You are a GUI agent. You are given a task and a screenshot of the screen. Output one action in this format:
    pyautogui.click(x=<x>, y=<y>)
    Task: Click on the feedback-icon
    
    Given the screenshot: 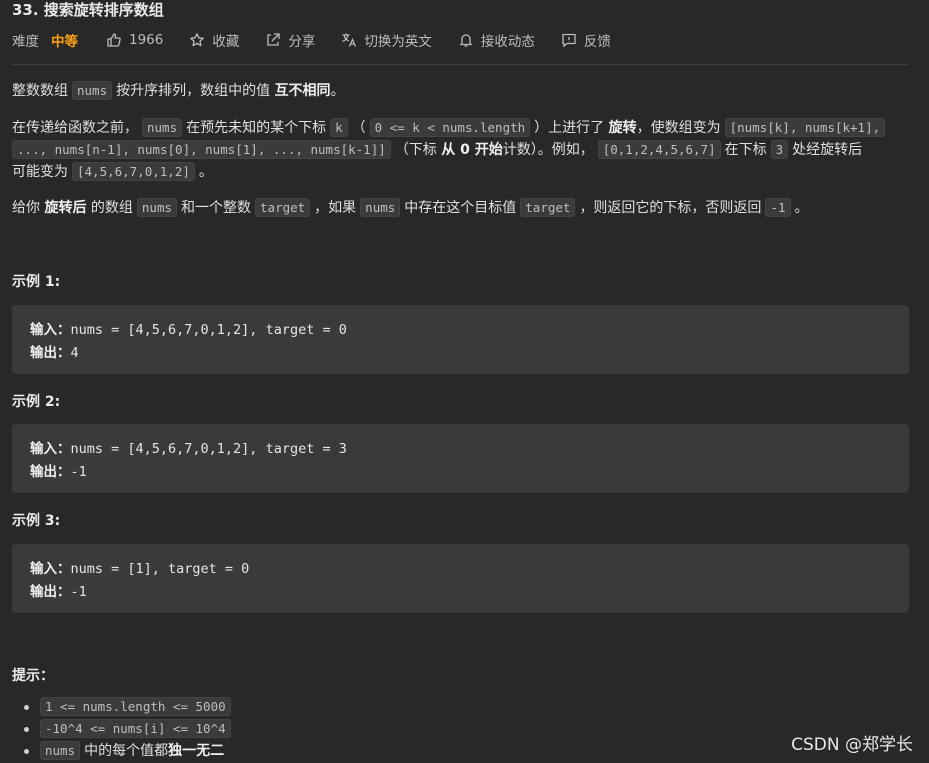 What is the action you would take?
    pyautogui.click(x=569, y=40)
    